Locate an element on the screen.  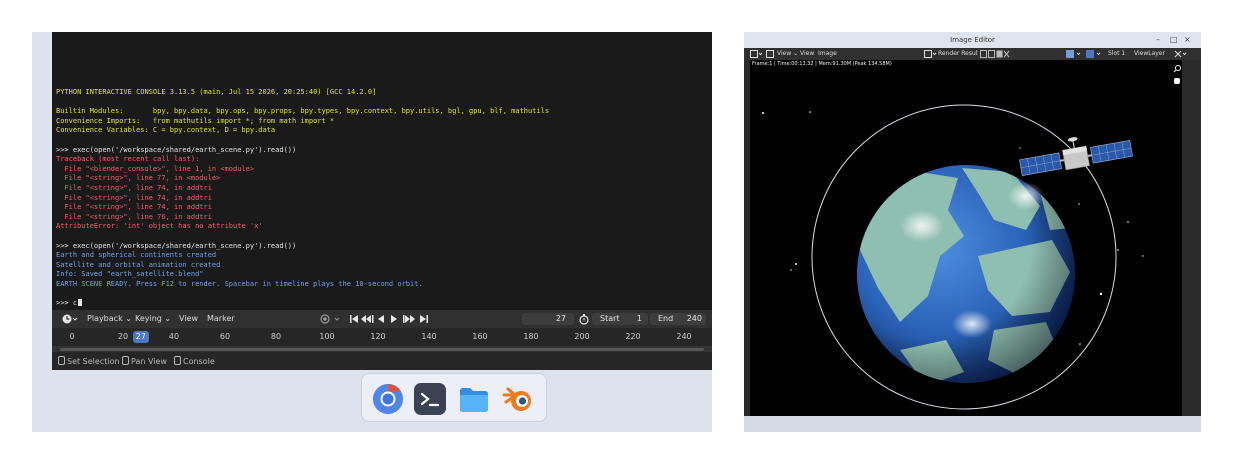
maximize-icon: □ is located at coordinates (1174, 40).